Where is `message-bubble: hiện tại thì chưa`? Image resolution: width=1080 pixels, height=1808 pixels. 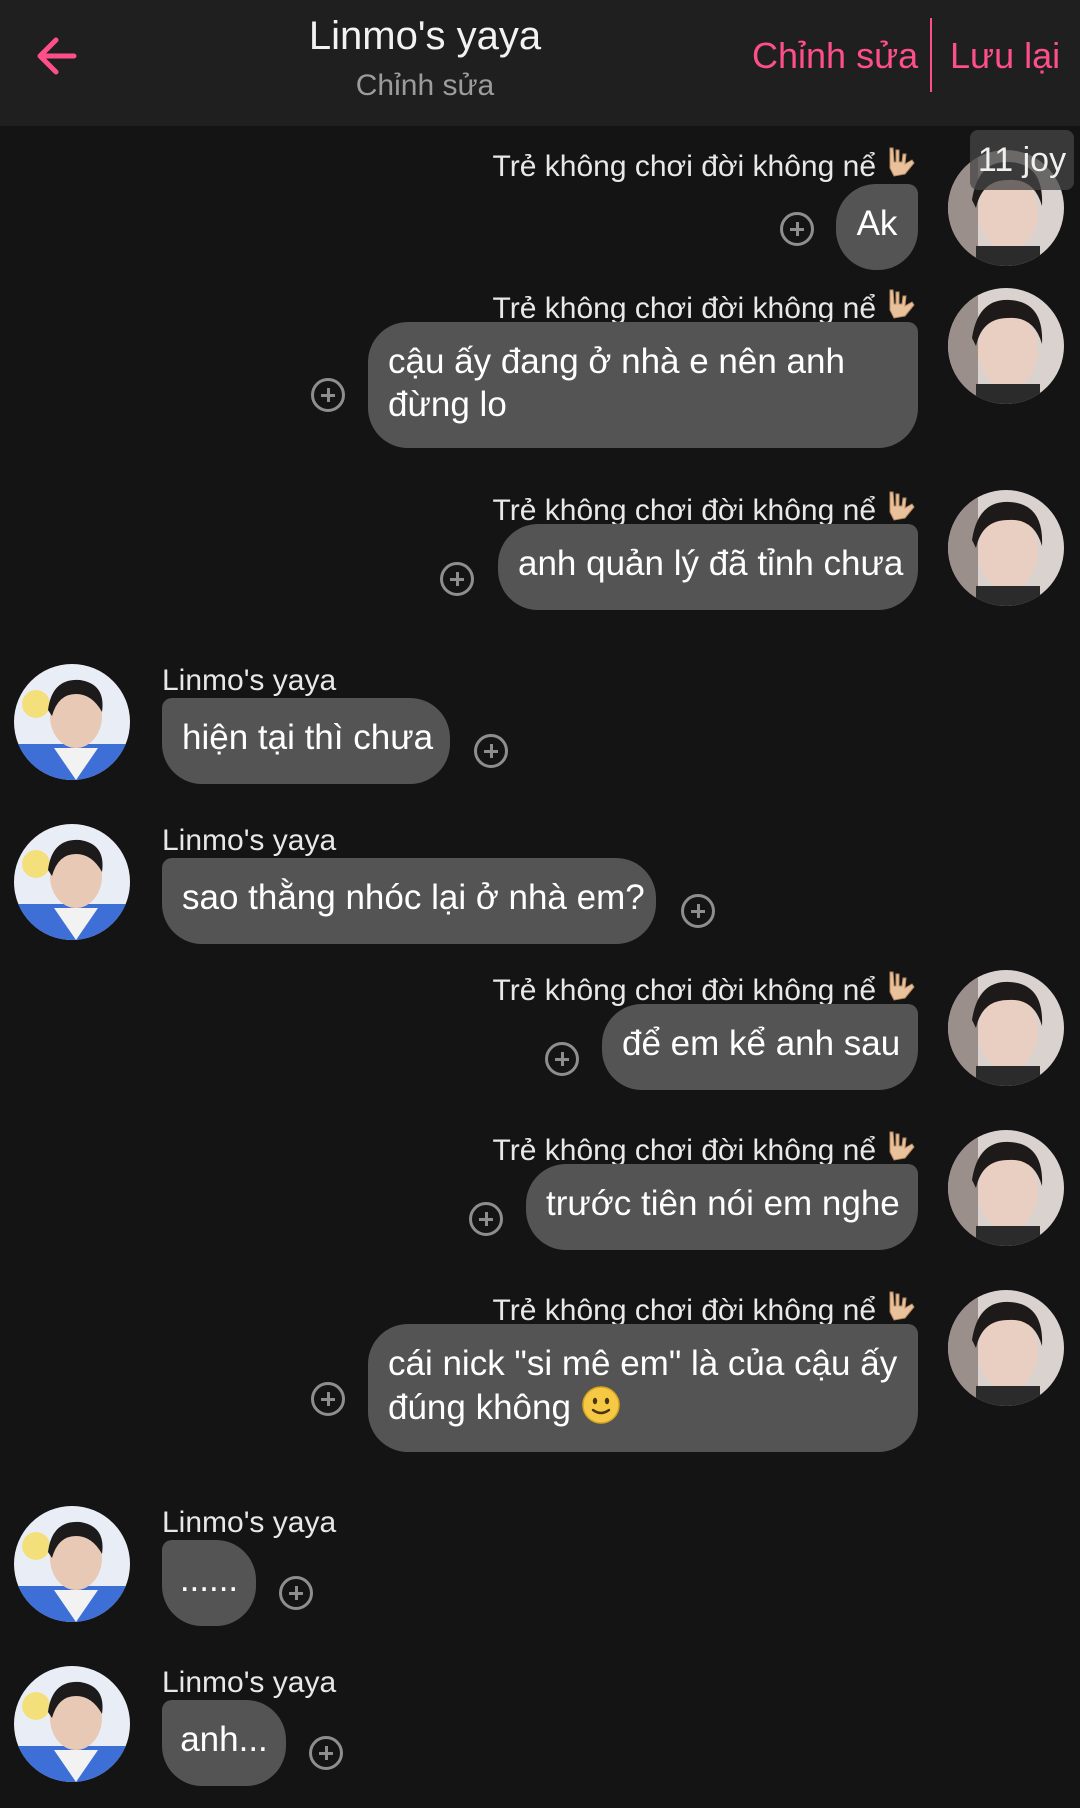 message-bubble: hiện tại thì chưa is located at coordinates (306, 741).